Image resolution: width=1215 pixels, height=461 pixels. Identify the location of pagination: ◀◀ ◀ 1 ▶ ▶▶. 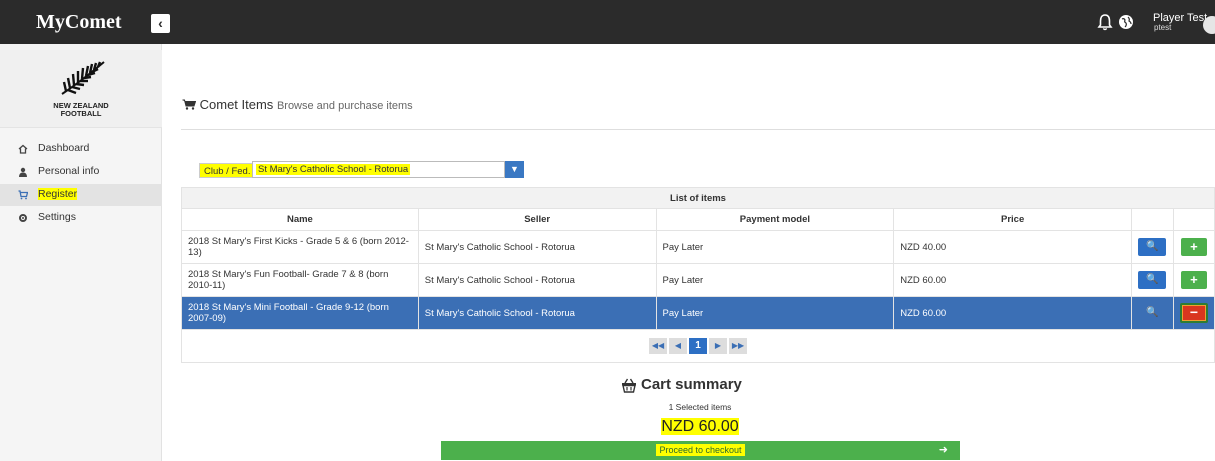
(698, 346).